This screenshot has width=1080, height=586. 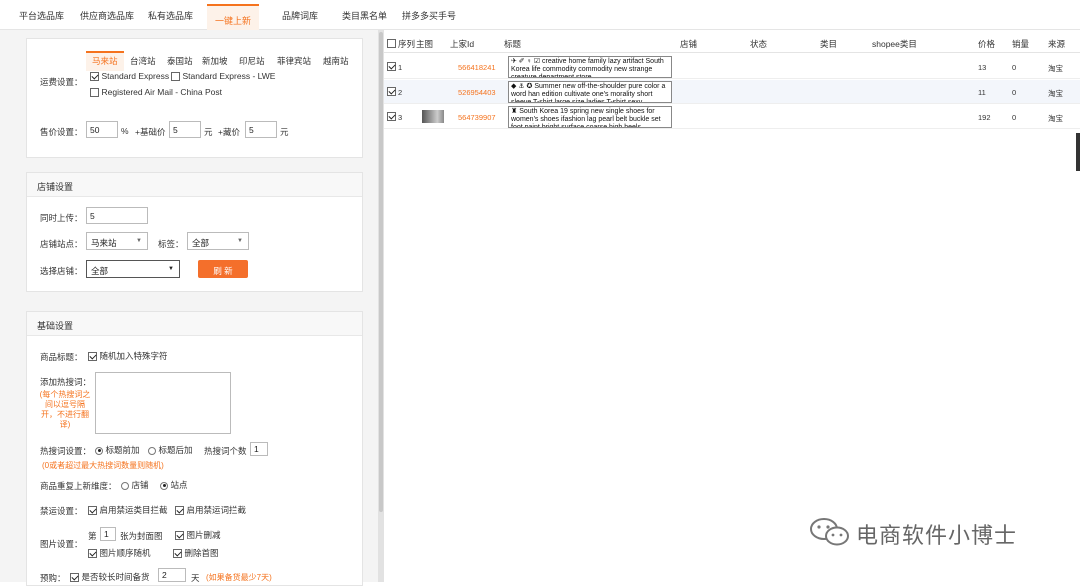 What do you see at coordinates (170, 450) in the screenshot?
I see `hotword-back-radio: 标题后加` at bounding box center [170, 450].